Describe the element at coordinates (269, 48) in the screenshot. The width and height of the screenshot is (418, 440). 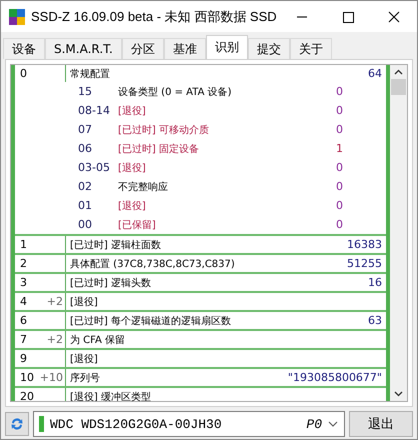
I see `tab: 提交` at that location.